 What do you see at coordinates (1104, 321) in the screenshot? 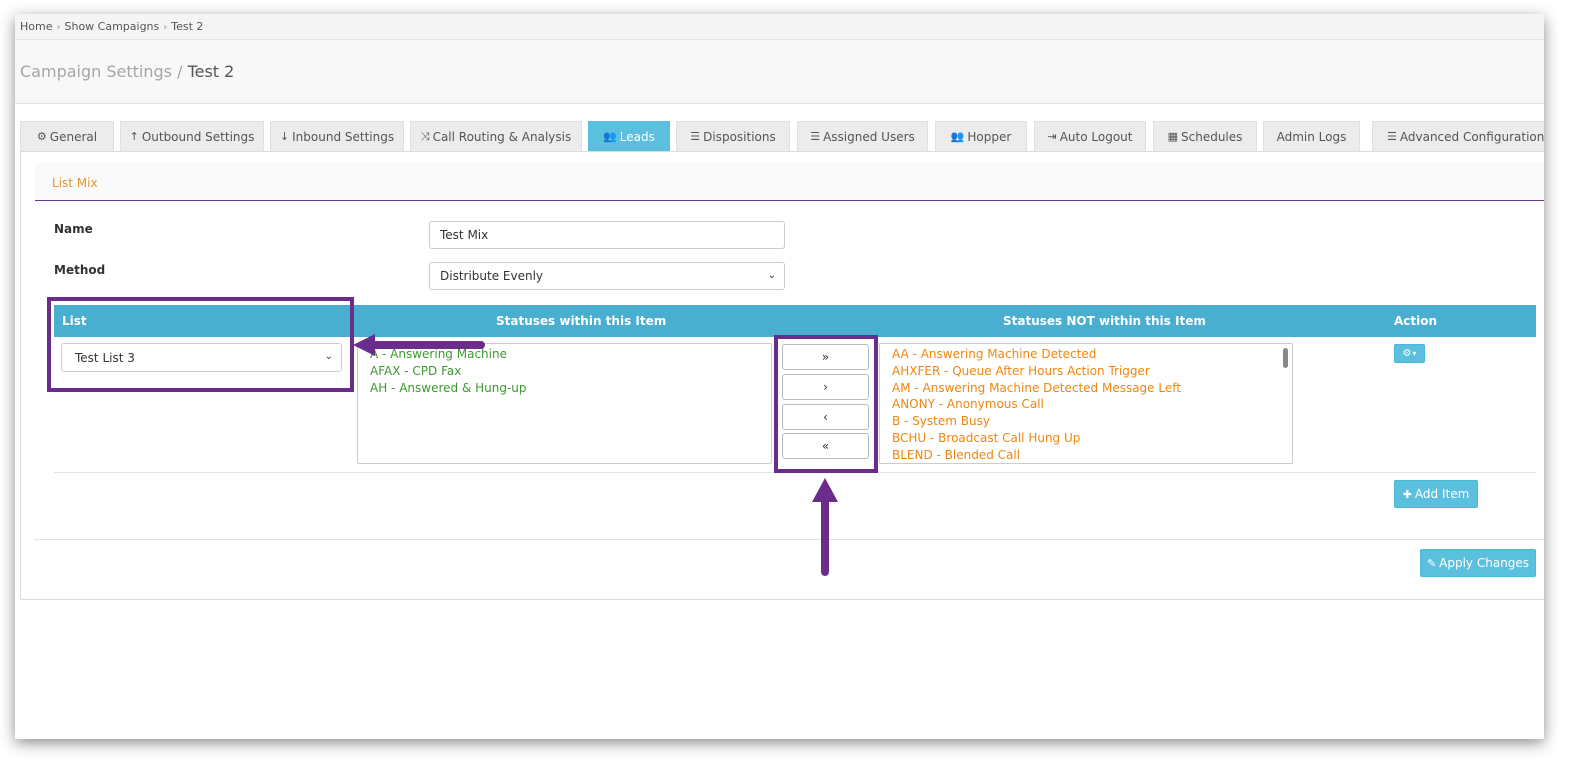
I see `column-header-not-within: Statuses NOT within this Item` at bounding box center [1104, 321].